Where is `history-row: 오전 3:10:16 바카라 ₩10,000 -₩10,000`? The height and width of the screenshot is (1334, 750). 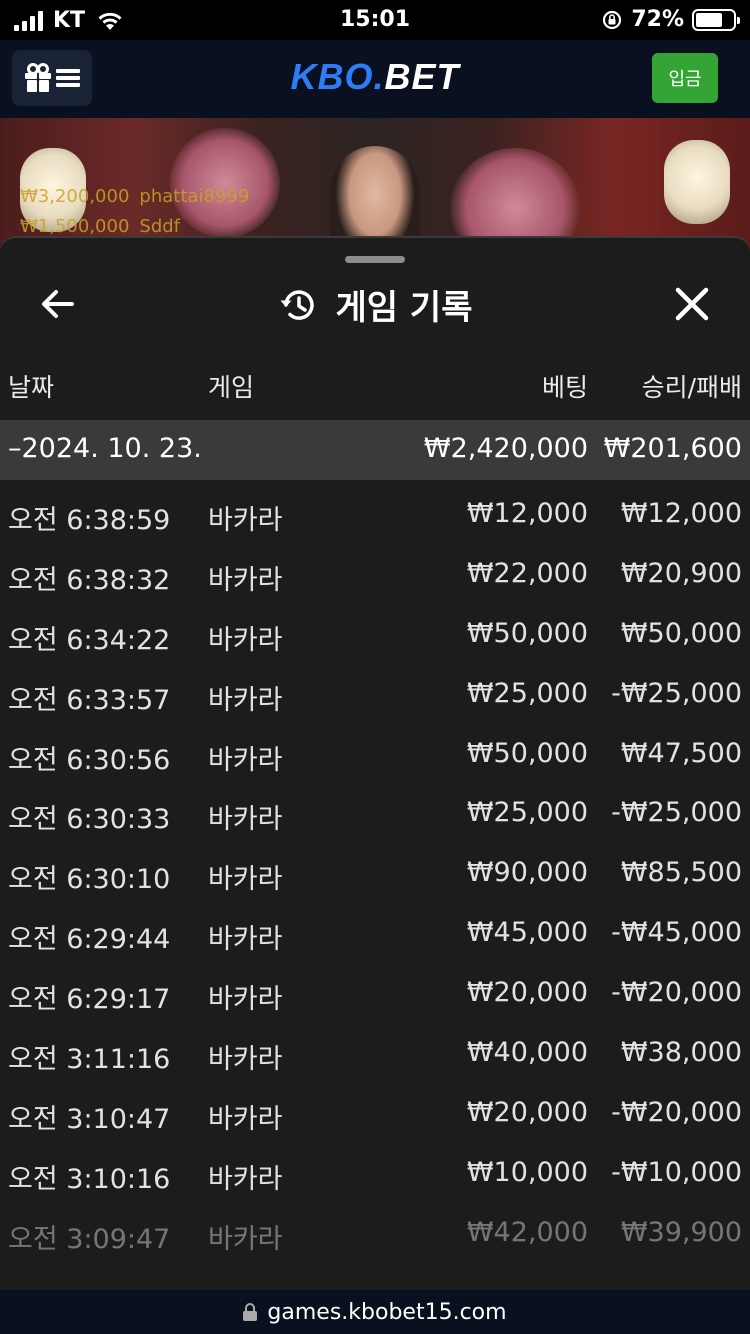
history-row: 오전 3:10:16 바카라 ₩10,000 -₩10,000 is located at coordinates (375, 1169).